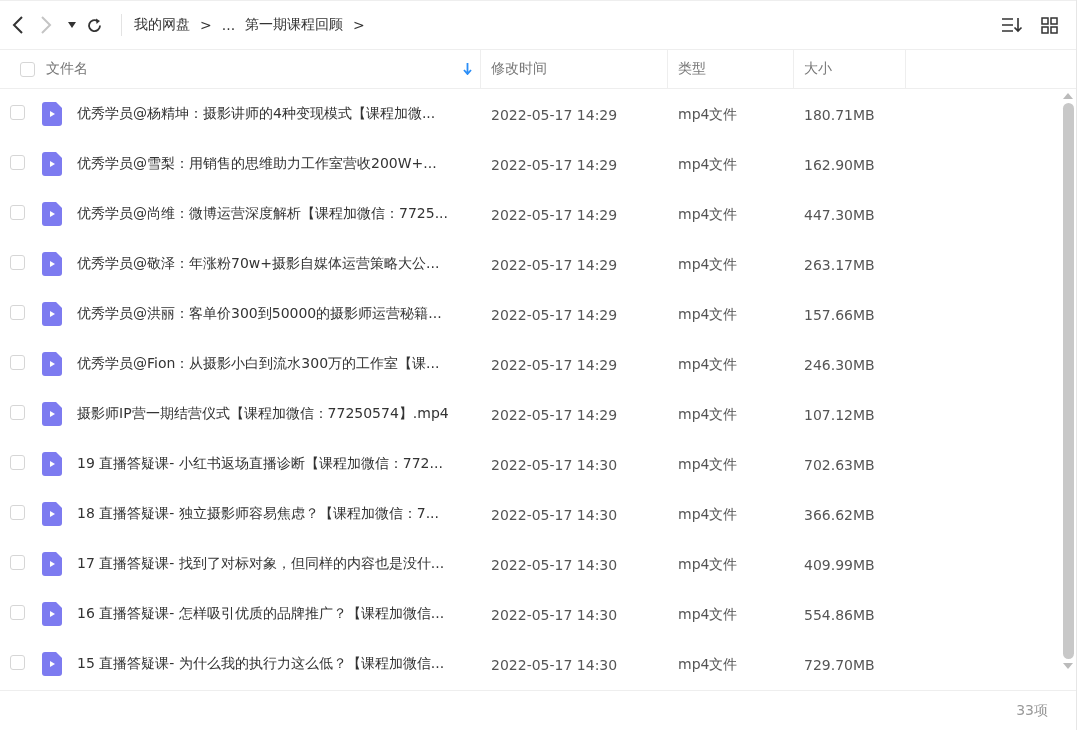 The image size is (1085, 730). I want to click on file-size: 554.86MB, so click(839, 614).